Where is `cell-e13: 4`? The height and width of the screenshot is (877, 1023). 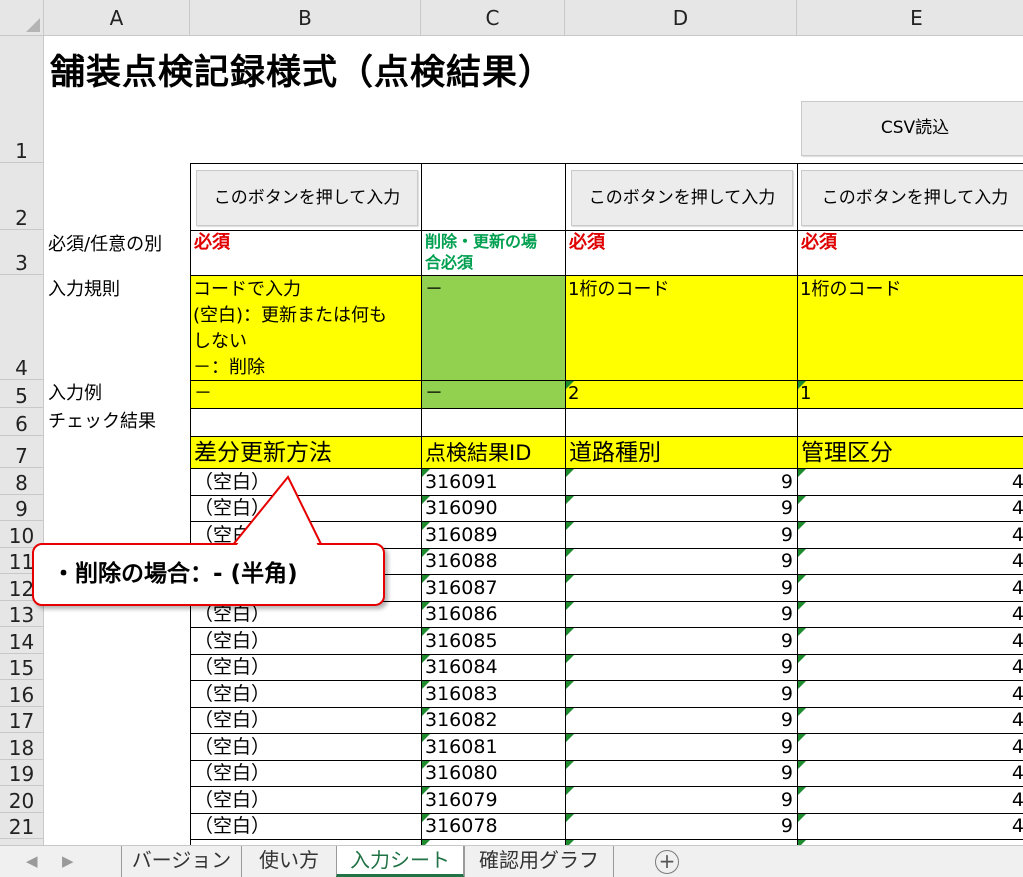
cell-e13: 4 is located at coordinates (910, 614).